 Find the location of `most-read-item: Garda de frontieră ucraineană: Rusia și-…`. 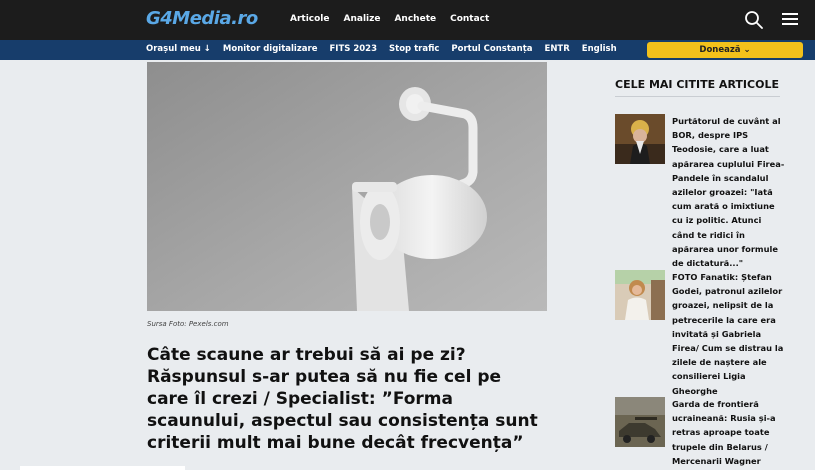

most-read-item: Garda de frontieră ucraineană: Rusia și-… is located at coordinates (700, 432).